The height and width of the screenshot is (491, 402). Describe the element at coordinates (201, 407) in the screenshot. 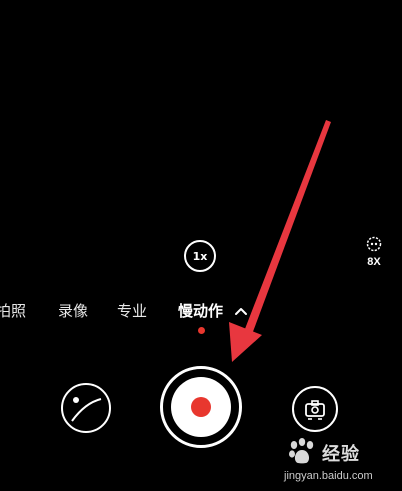

I see `record-shutter-icon` at that location.